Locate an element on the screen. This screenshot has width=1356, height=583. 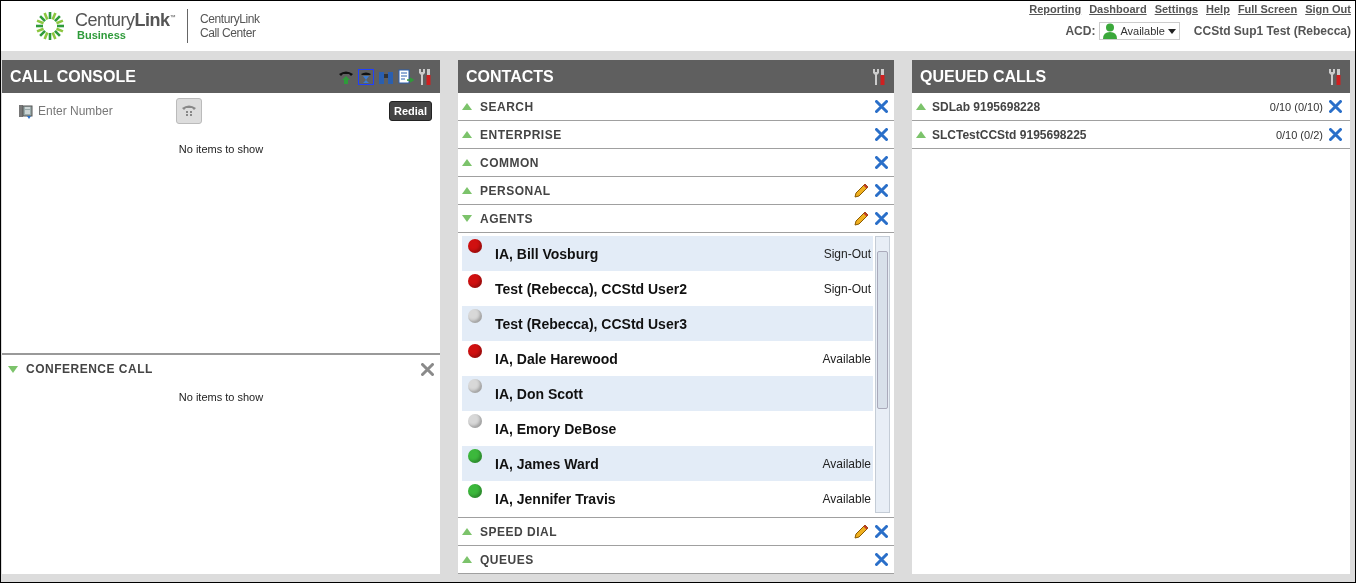
queue-name: SLCTestCCStd 9195698225 is located at coordinates (1101, 134).